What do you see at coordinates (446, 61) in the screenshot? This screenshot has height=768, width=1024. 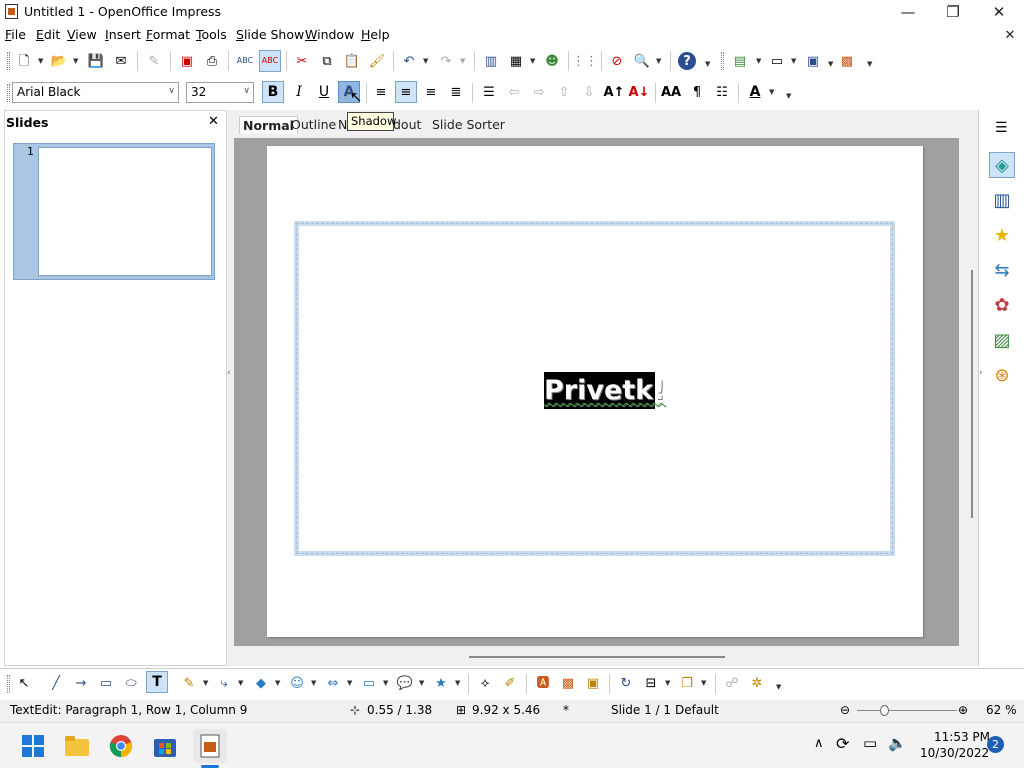 I see `redo-icon: ↷` at bounding box center [446, 61].